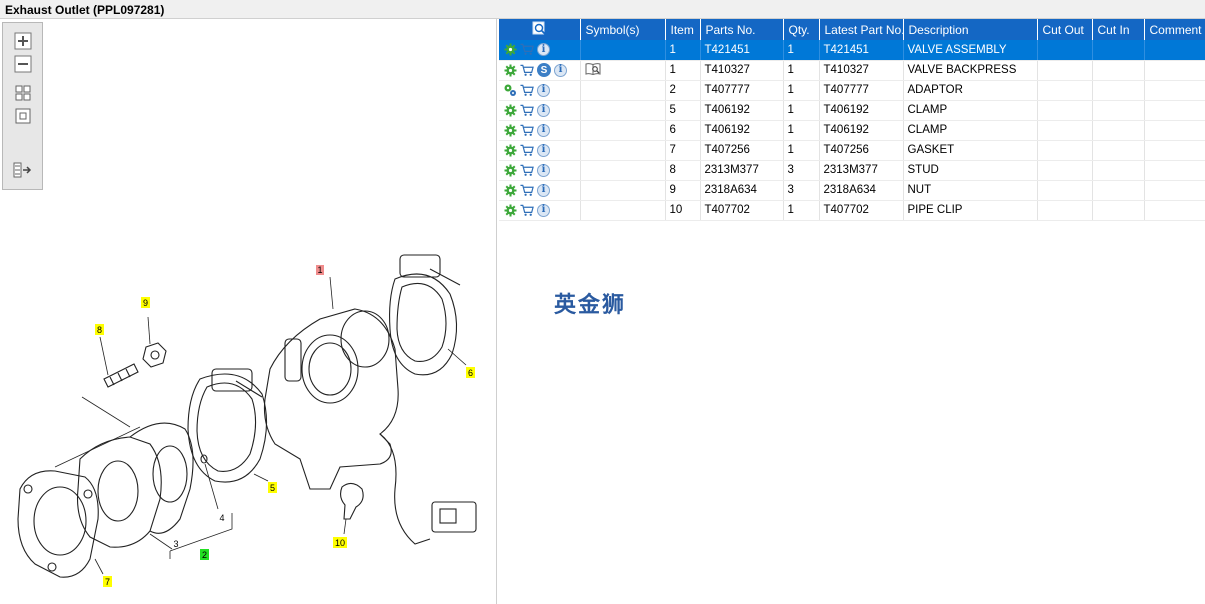 The image size is (1205, 604). Describe the element at coordinates (683, 29) in the screenshot. I see `column-header-item: Item` at that location.